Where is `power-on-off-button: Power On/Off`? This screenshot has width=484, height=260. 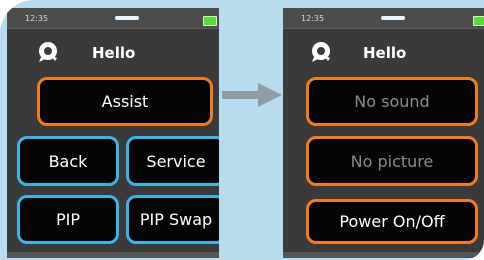 power-on-off-button: Power On/Off is located at coordinates (392, 221).